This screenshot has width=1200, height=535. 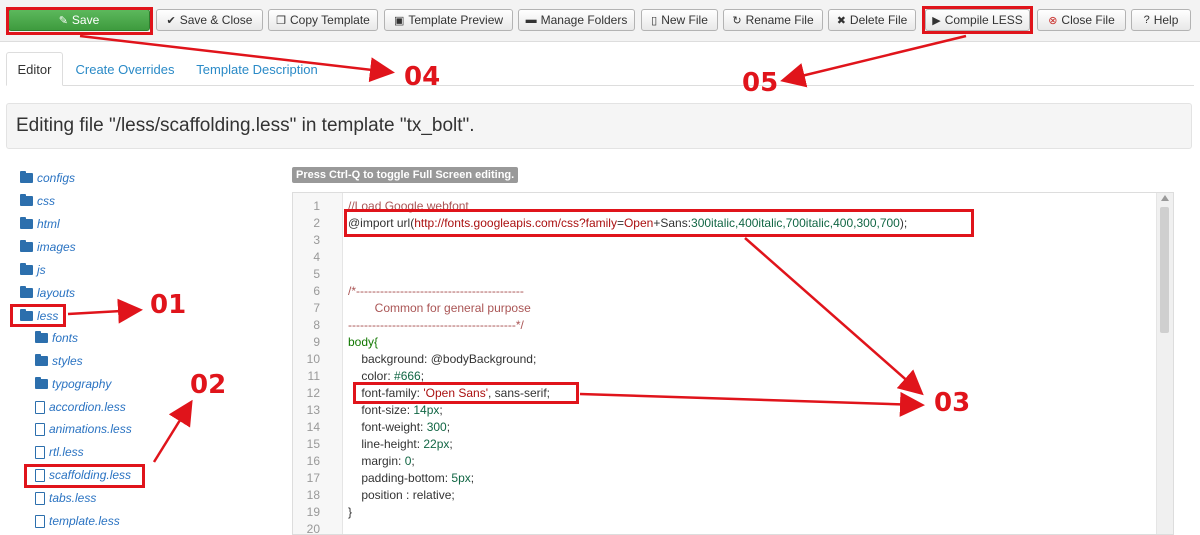 I want to click on help-button: ? Help, so click(x=1161, y=20).